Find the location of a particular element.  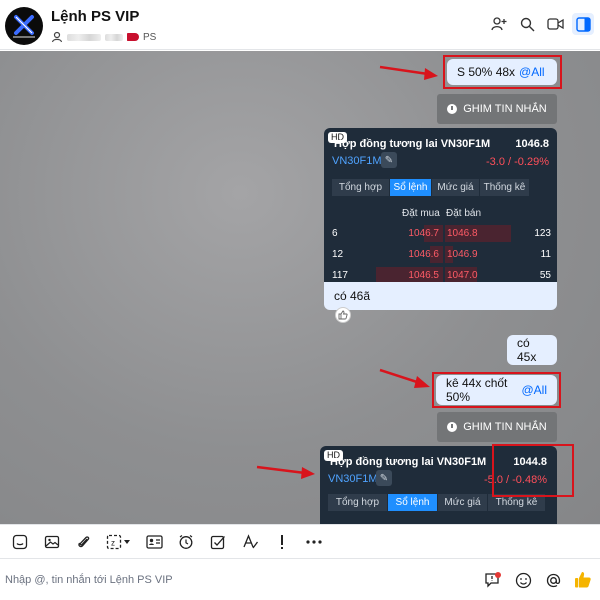

x-logo-icon is located at coordinates (24, 26).